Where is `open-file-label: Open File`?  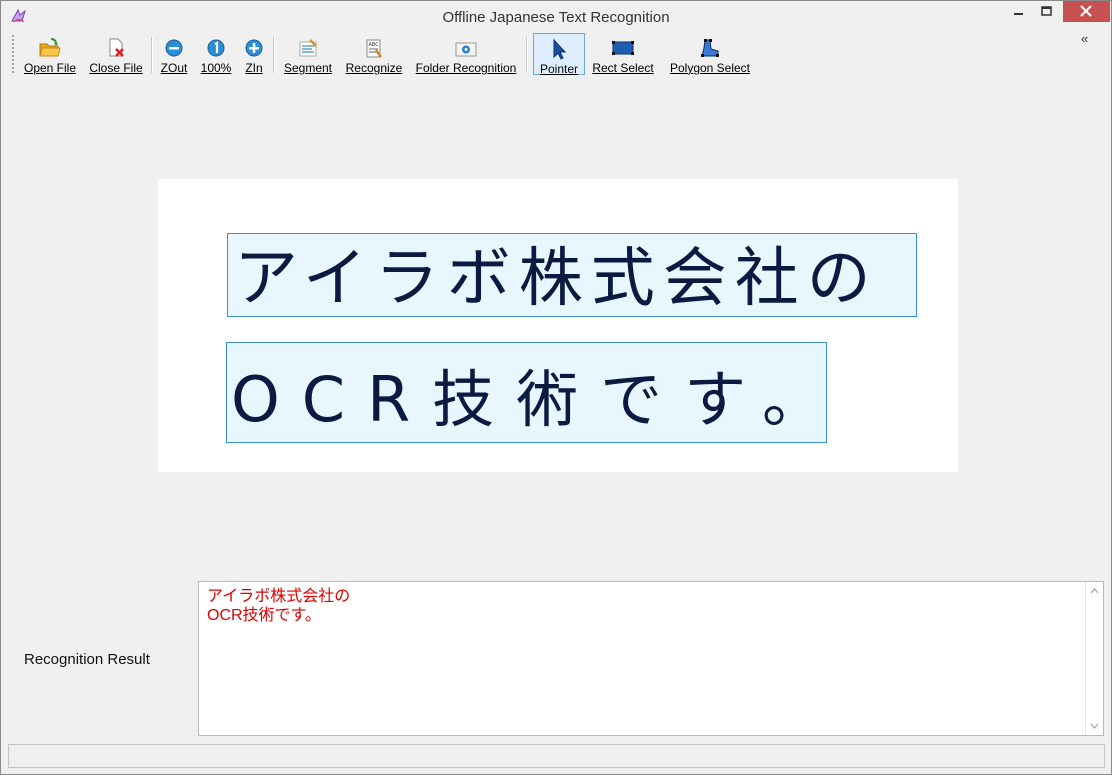 open-file-label: Open File is located at coordinates (50, 68).